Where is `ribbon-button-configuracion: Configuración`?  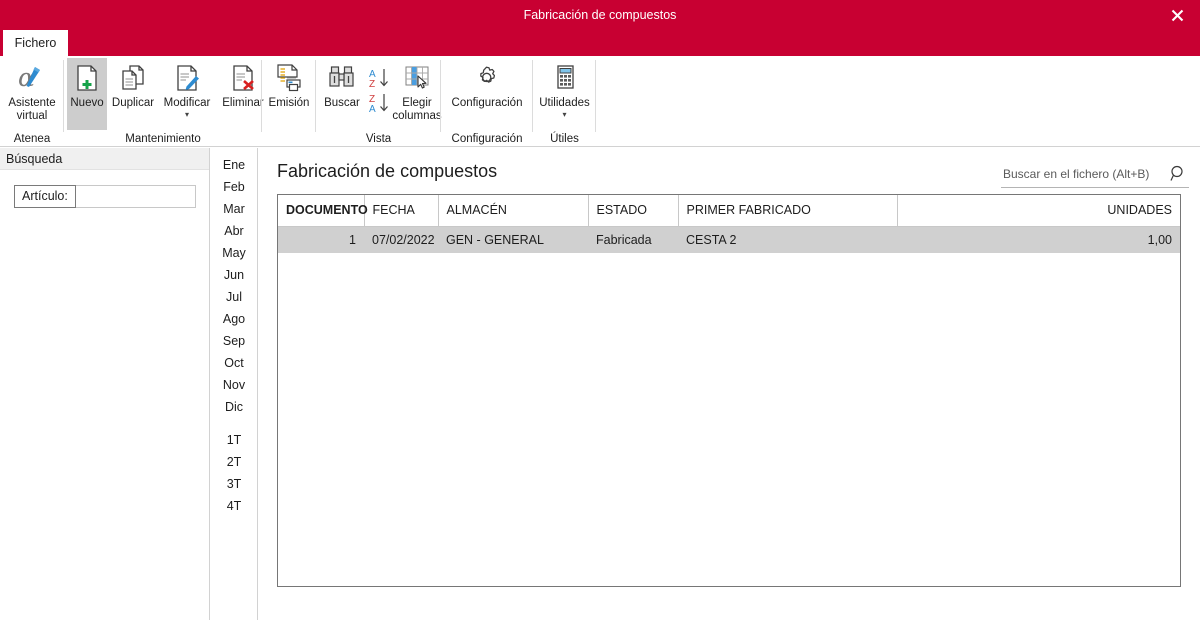 ribbon-button-configuracion: Configuración is located at coordinates (487, 84).